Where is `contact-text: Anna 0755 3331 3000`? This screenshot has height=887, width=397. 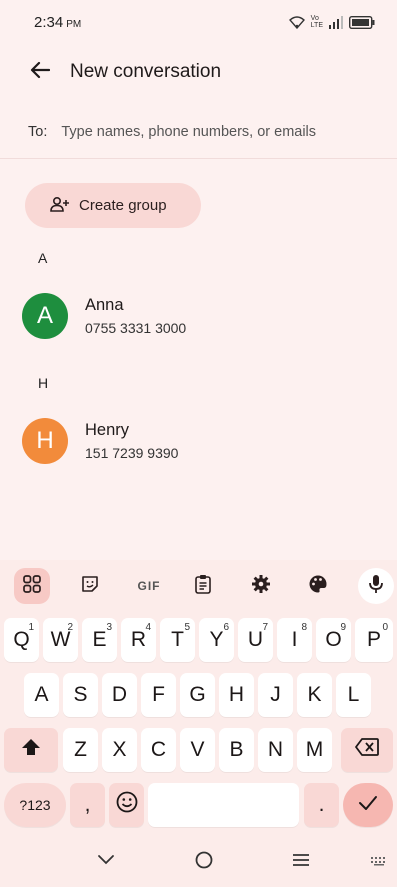
contact-text: Anna 0755 3331 3000 is located at coordinates (135, 316).